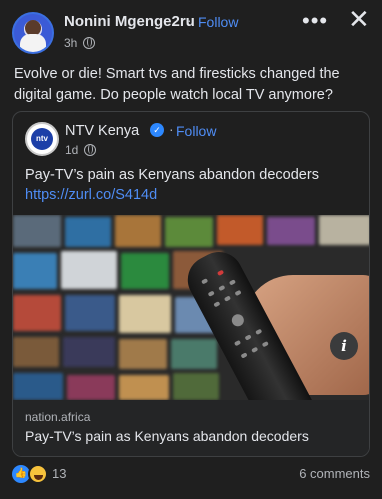 The image size is (382, 499). I want to click on shared-link: https://zurl.co/S414d, so click(192, 195).